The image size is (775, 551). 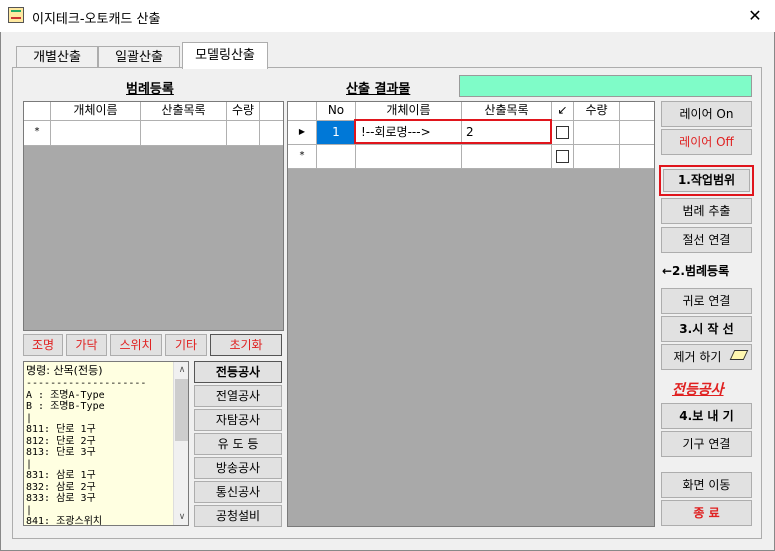 I want to click on switch-button: 스위치, so click(x=136, y=345).